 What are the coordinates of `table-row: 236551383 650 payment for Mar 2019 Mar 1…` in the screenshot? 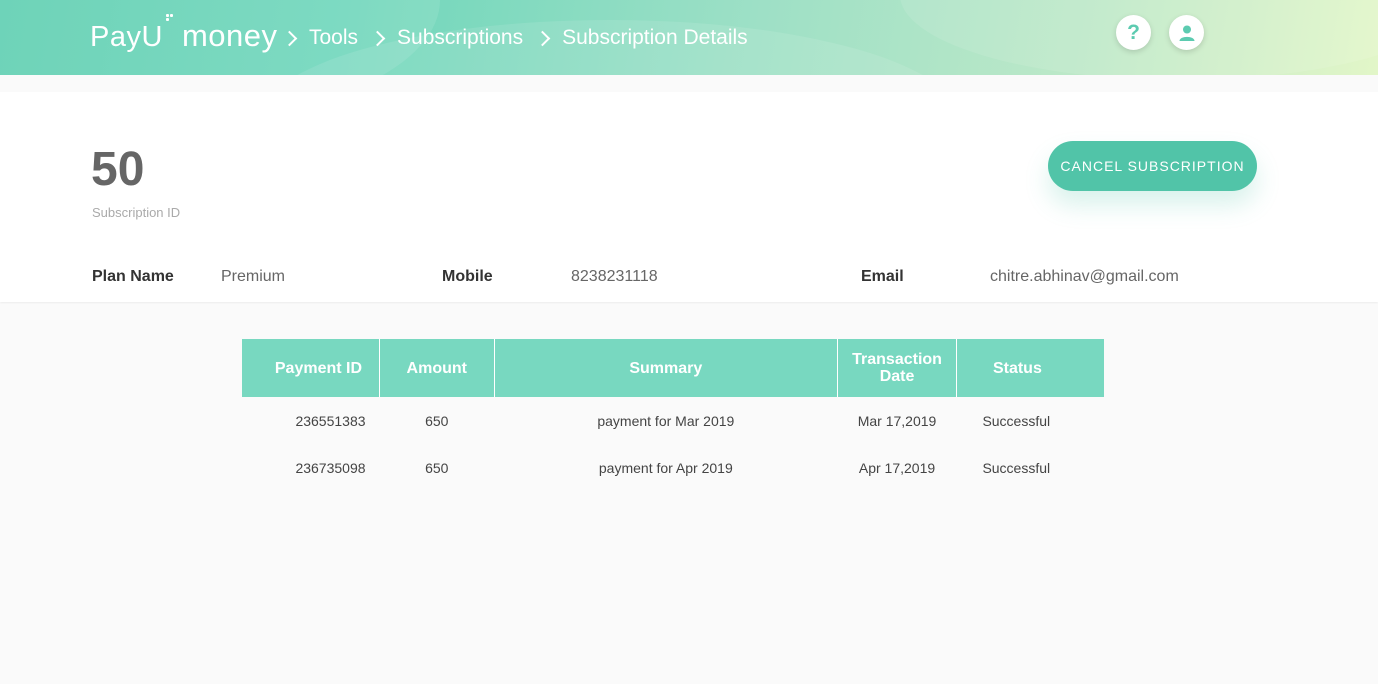 It's located at (673, 420).